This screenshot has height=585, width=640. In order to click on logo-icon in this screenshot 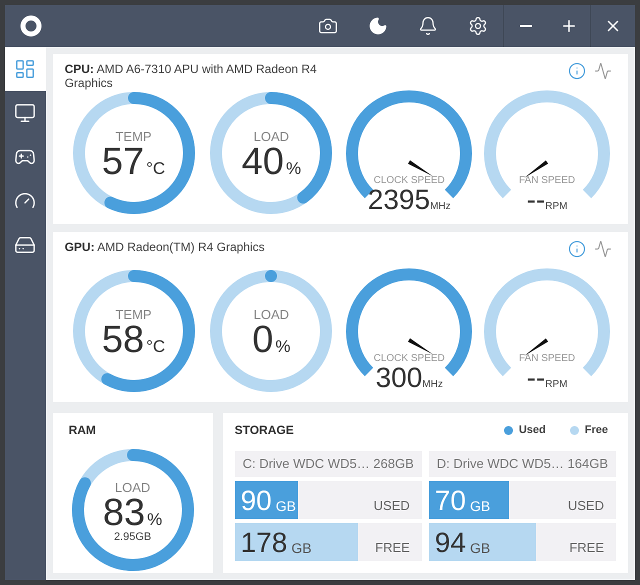, I will do `click(31, 26)`.